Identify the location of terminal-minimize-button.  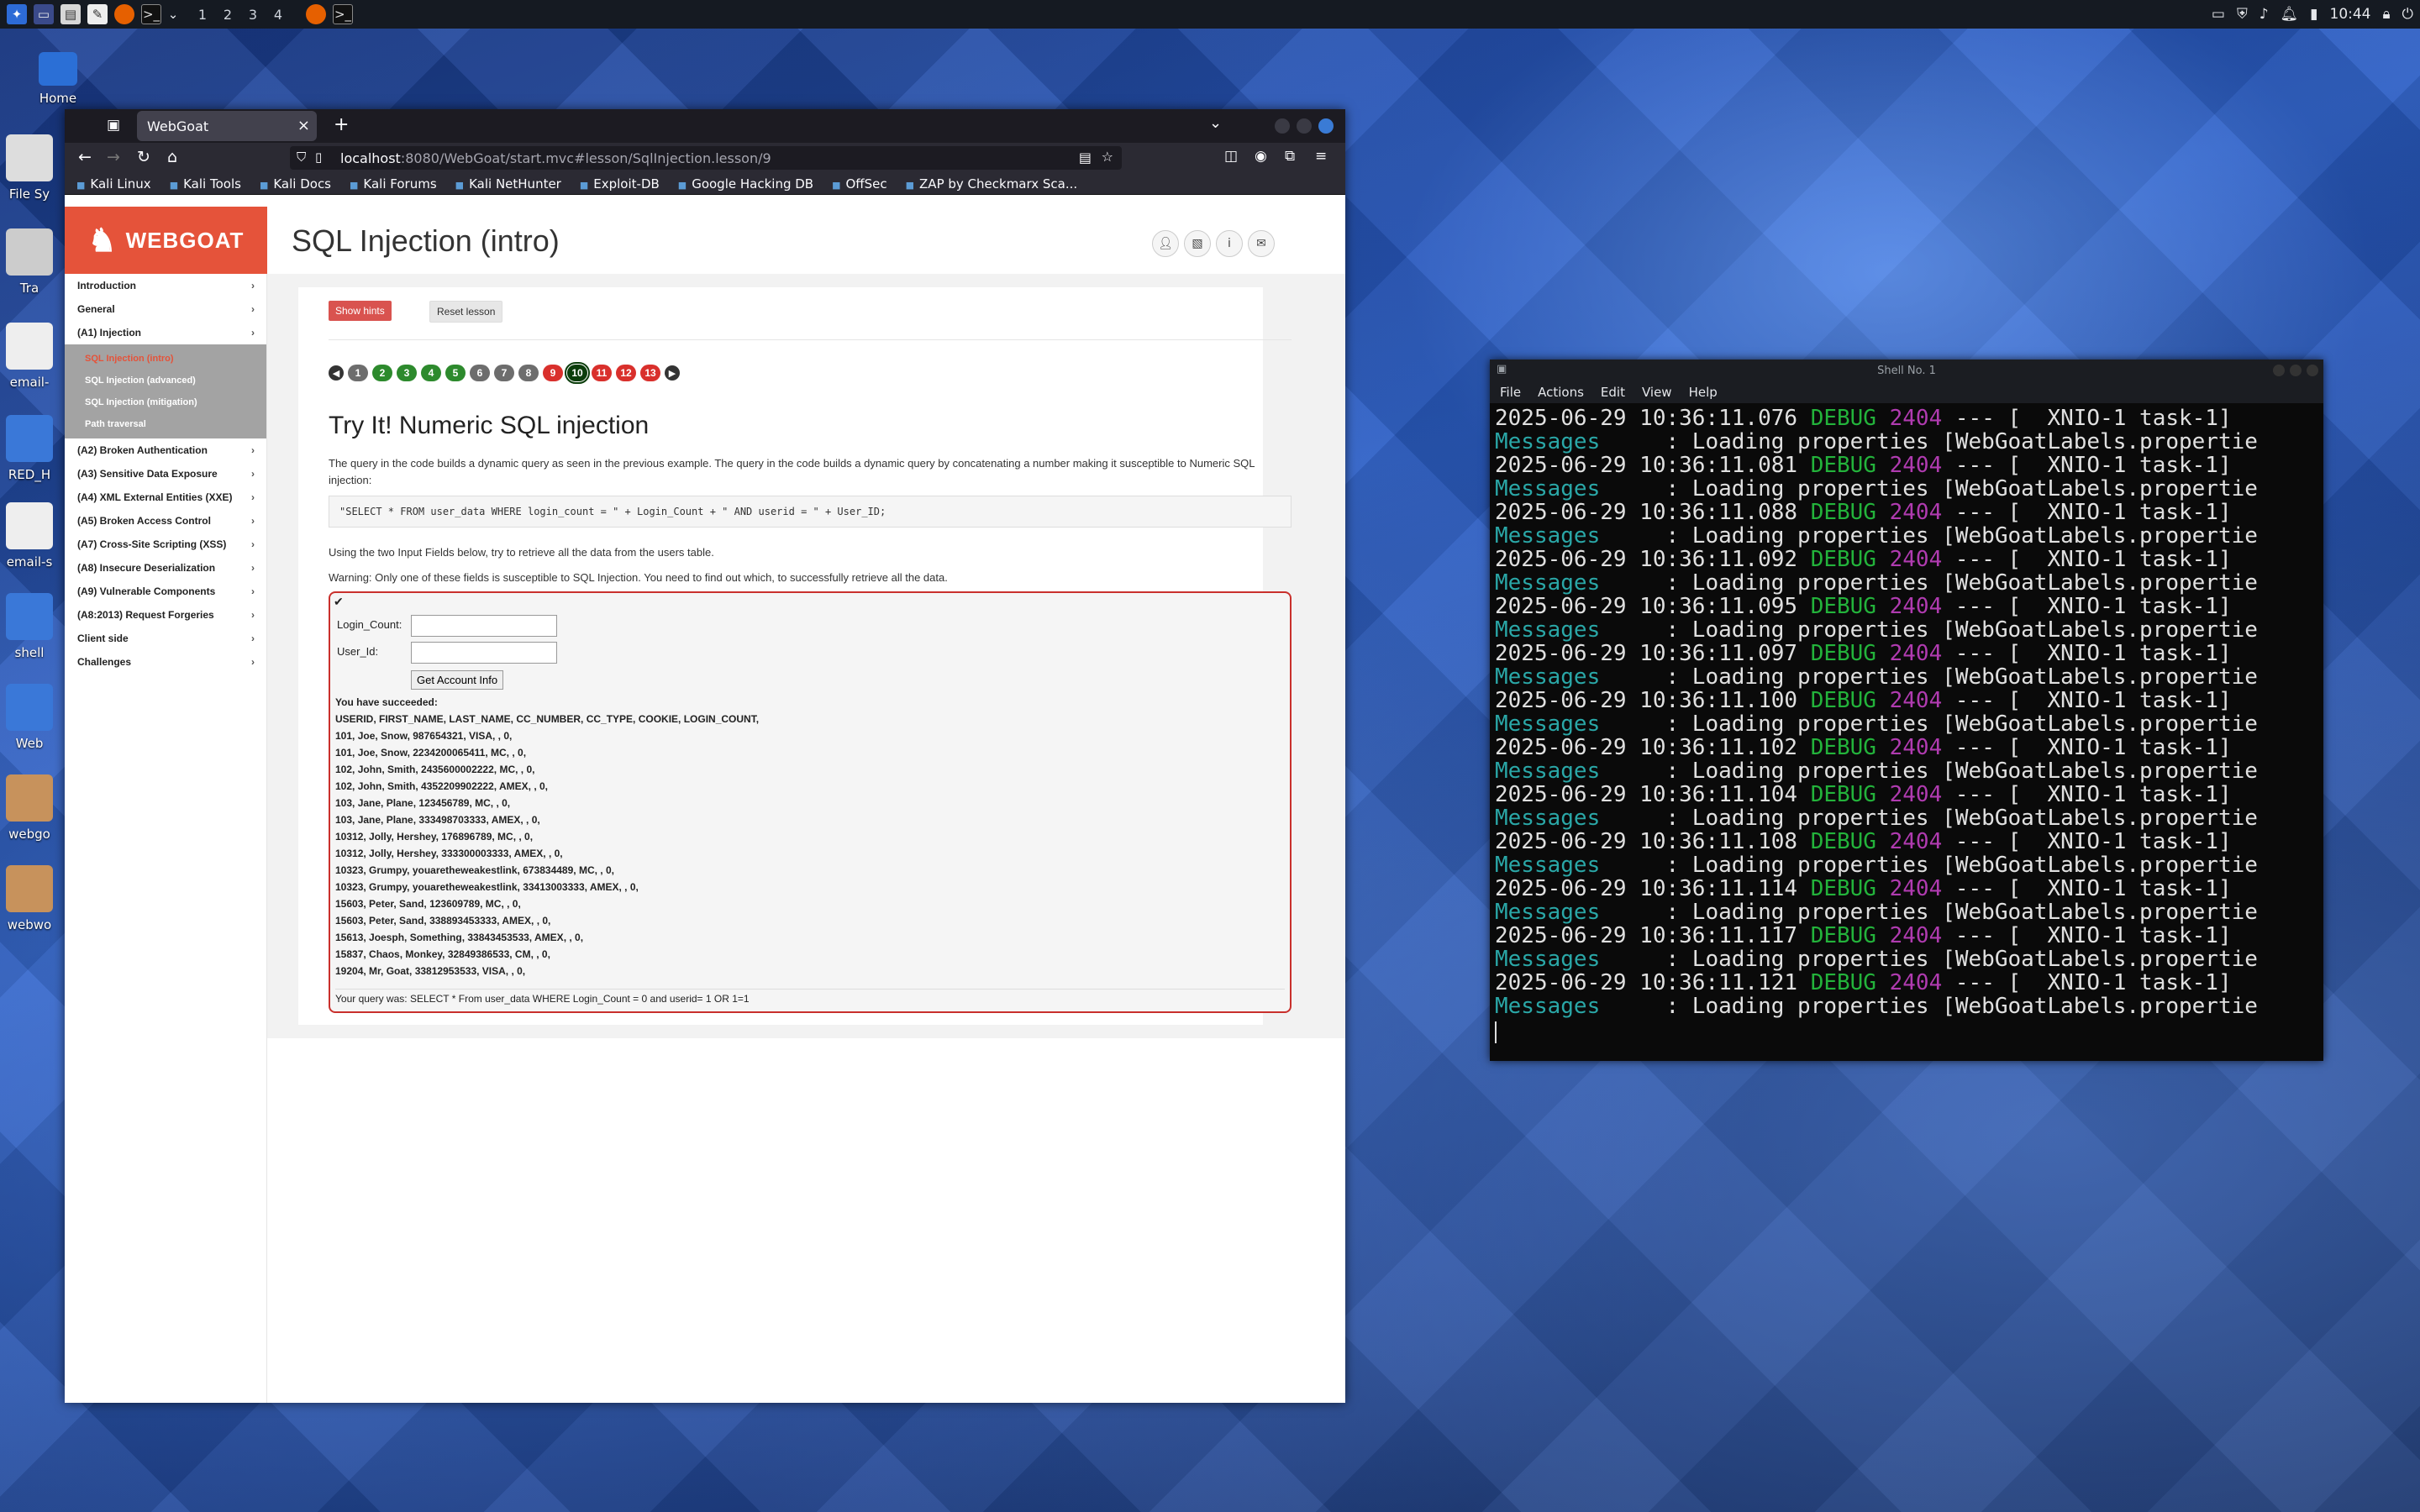
(2279, 370).